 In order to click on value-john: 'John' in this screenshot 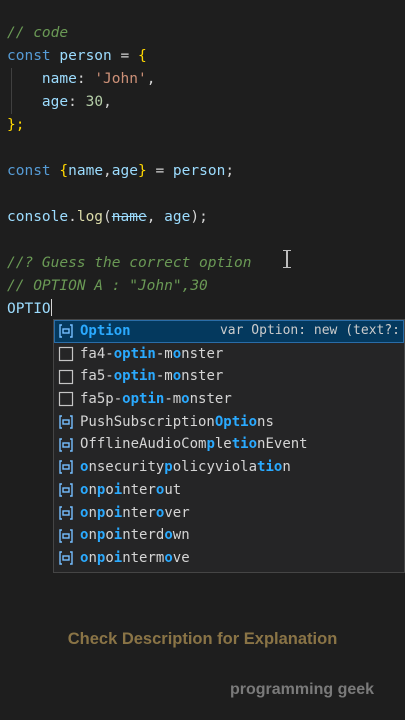, I will do `click(120, 79)`.